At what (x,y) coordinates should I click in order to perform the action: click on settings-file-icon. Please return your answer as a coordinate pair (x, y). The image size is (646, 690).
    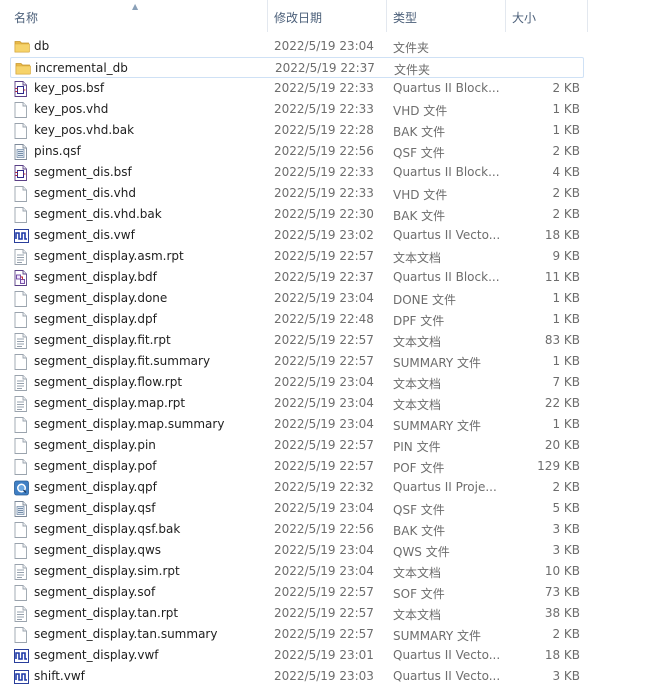
    Looking at the image, I should click on (21, 152).